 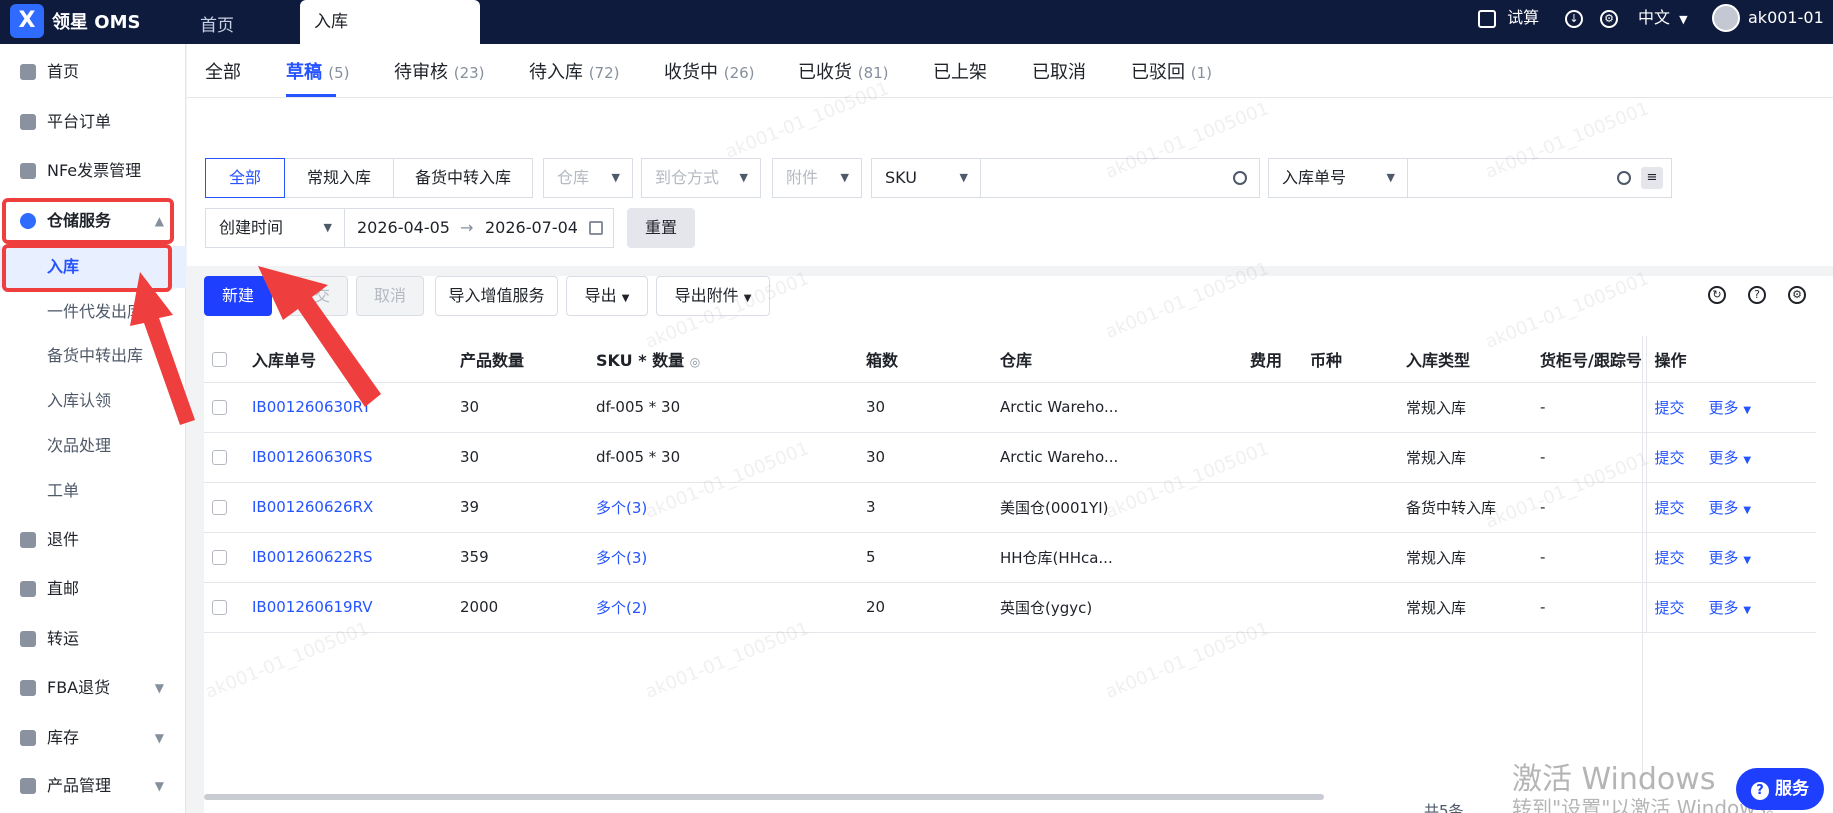 What do you see at coordinates (245, 178) in the screenshot?
I see `type-all-button: 全部` at bounding box center [245, 178].